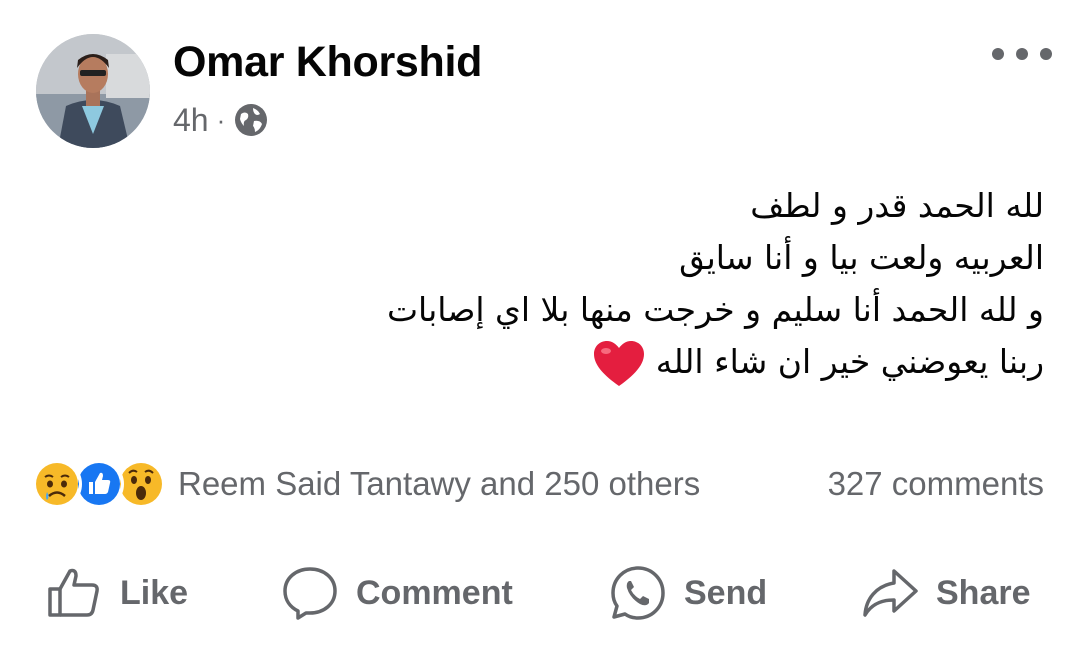 This screenshot has height=656, width=1080. Describe the element at coordinates (638, 593) in the screenshot. I see `whatsapp-icon` at that location.